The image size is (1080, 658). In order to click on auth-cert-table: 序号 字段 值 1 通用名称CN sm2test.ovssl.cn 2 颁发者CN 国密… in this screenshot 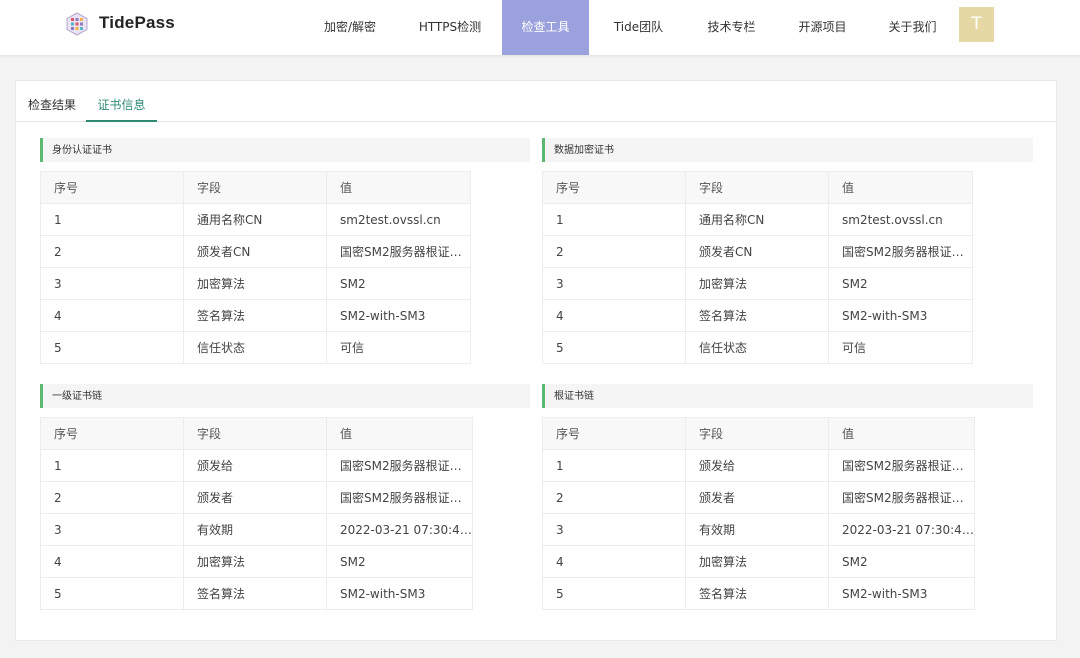, I will do `click(255, 267)`.